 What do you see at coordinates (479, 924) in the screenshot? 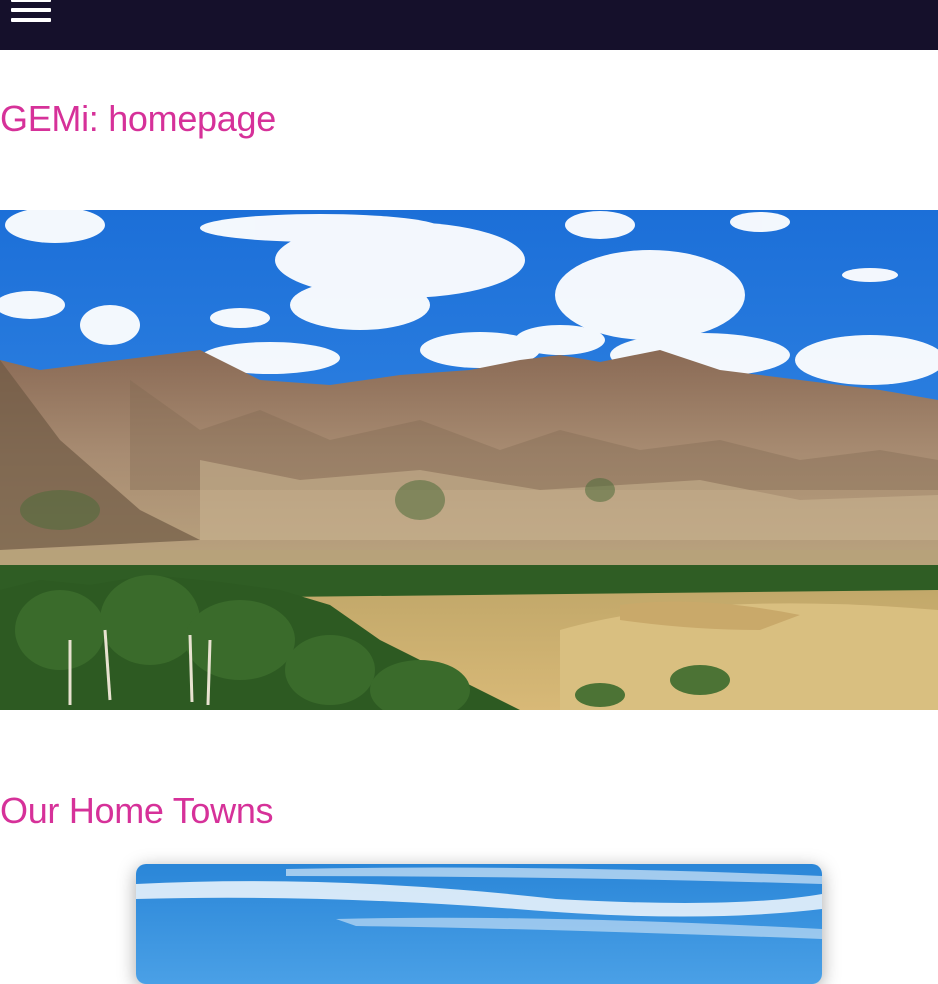
I see `home-town-card-image` at bounding box center [479, 924].